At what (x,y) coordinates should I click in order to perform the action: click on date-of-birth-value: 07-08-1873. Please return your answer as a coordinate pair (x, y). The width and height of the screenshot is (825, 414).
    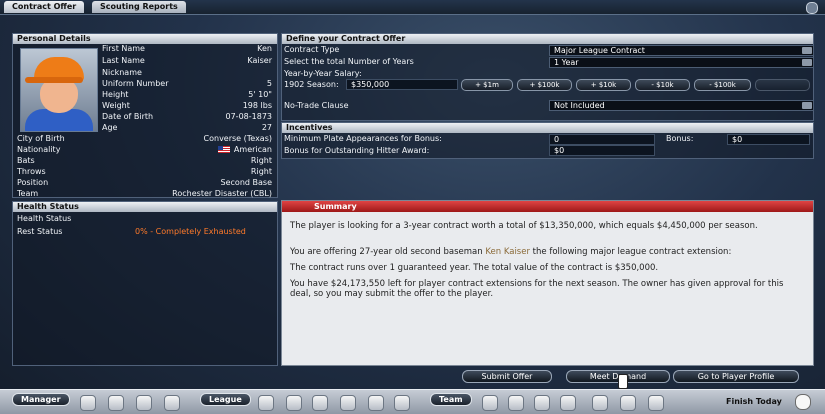
    Looking at the image, I should click on (249, 116).